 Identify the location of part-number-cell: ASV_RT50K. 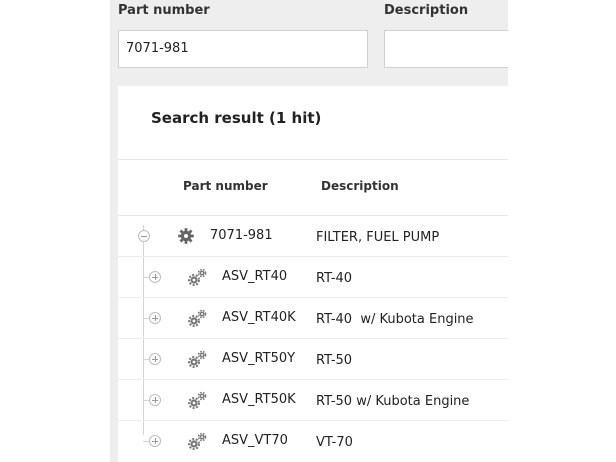
(259, 399).